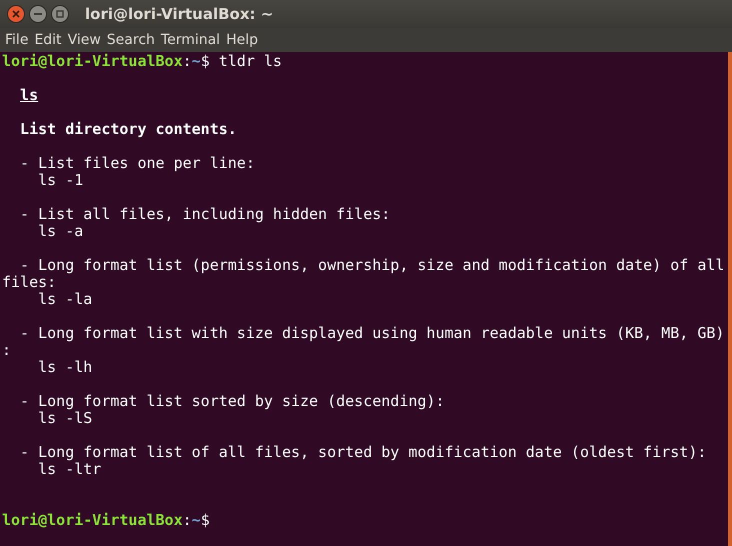 This screenshot has width=732, height=546. I want to click on menu-item: Terminal, so click(191, 40).